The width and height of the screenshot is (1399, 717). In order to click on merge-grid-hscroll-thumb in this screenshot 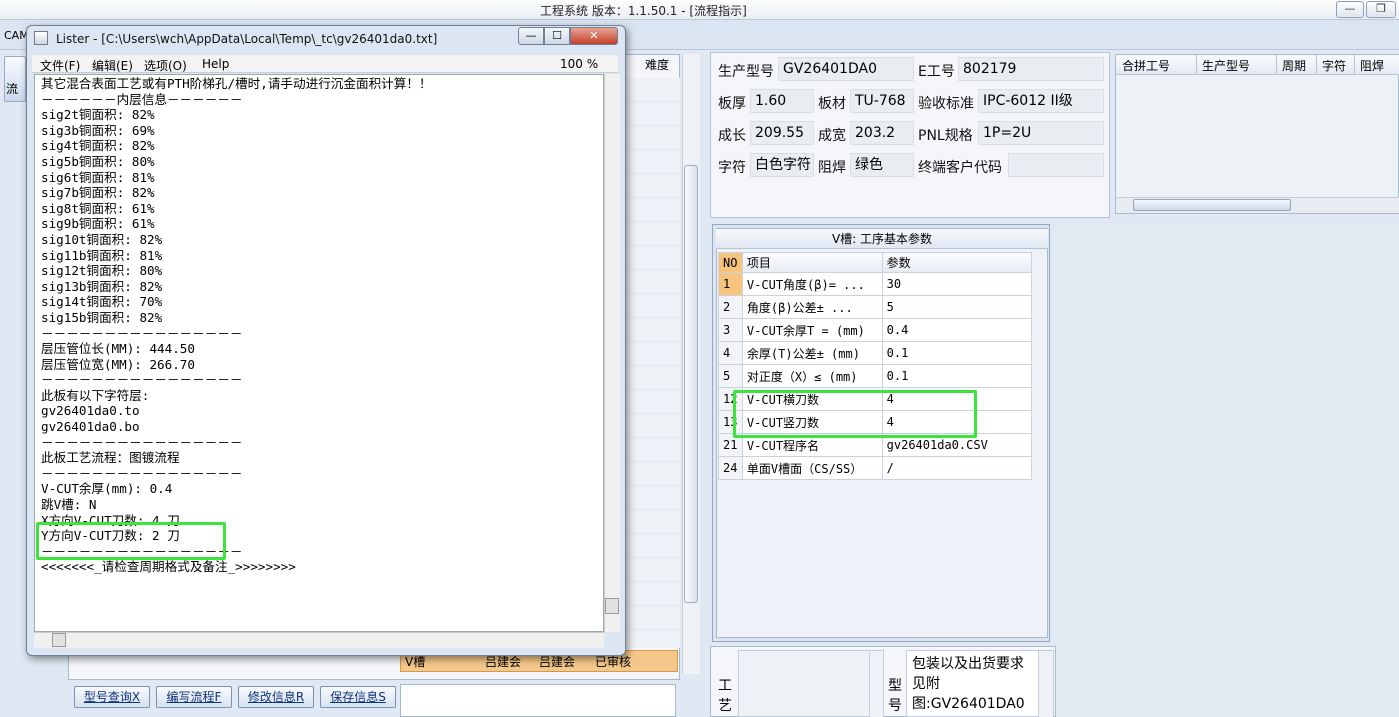, I will do `click(1212, 205)`.